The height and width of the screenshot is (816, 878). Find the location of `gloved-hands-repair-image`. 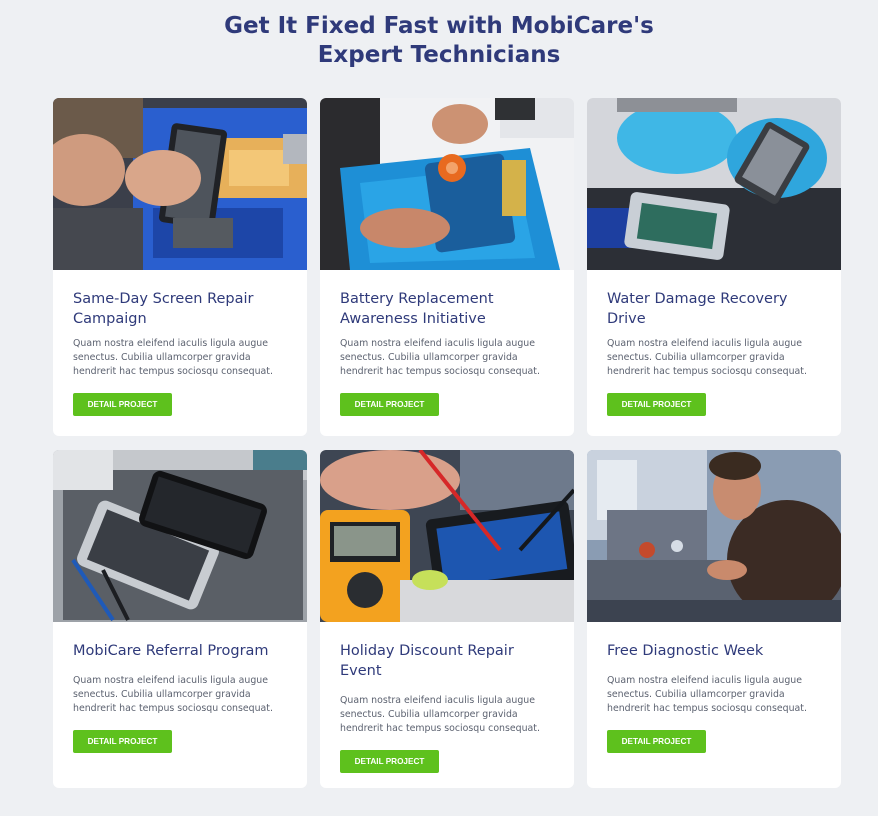

gloved-hands-repair-image is located at coordinates (714, 184).